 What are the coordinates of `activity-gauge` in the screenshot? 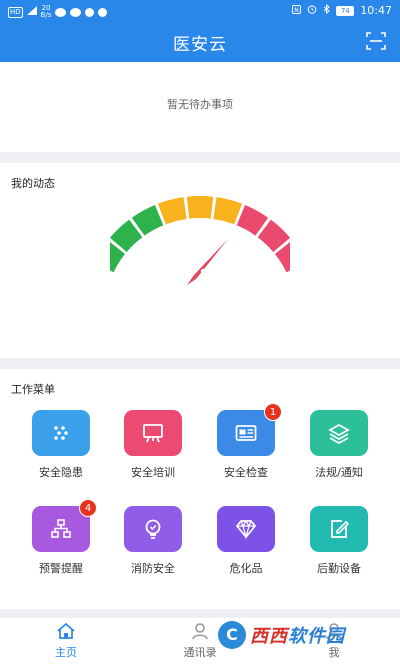 It's located at (200, 240).